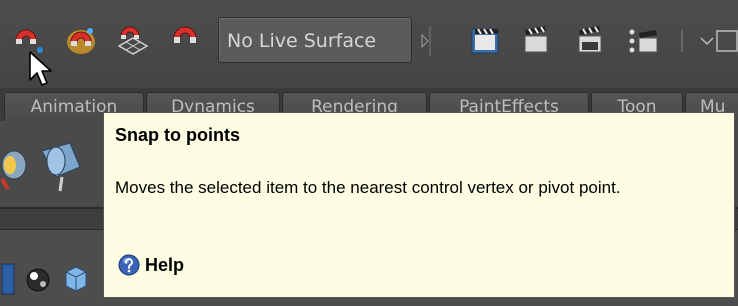 The height and width of the screenshot is (306, 738). I want to click on ipr-render-icon, so click(590, 39).